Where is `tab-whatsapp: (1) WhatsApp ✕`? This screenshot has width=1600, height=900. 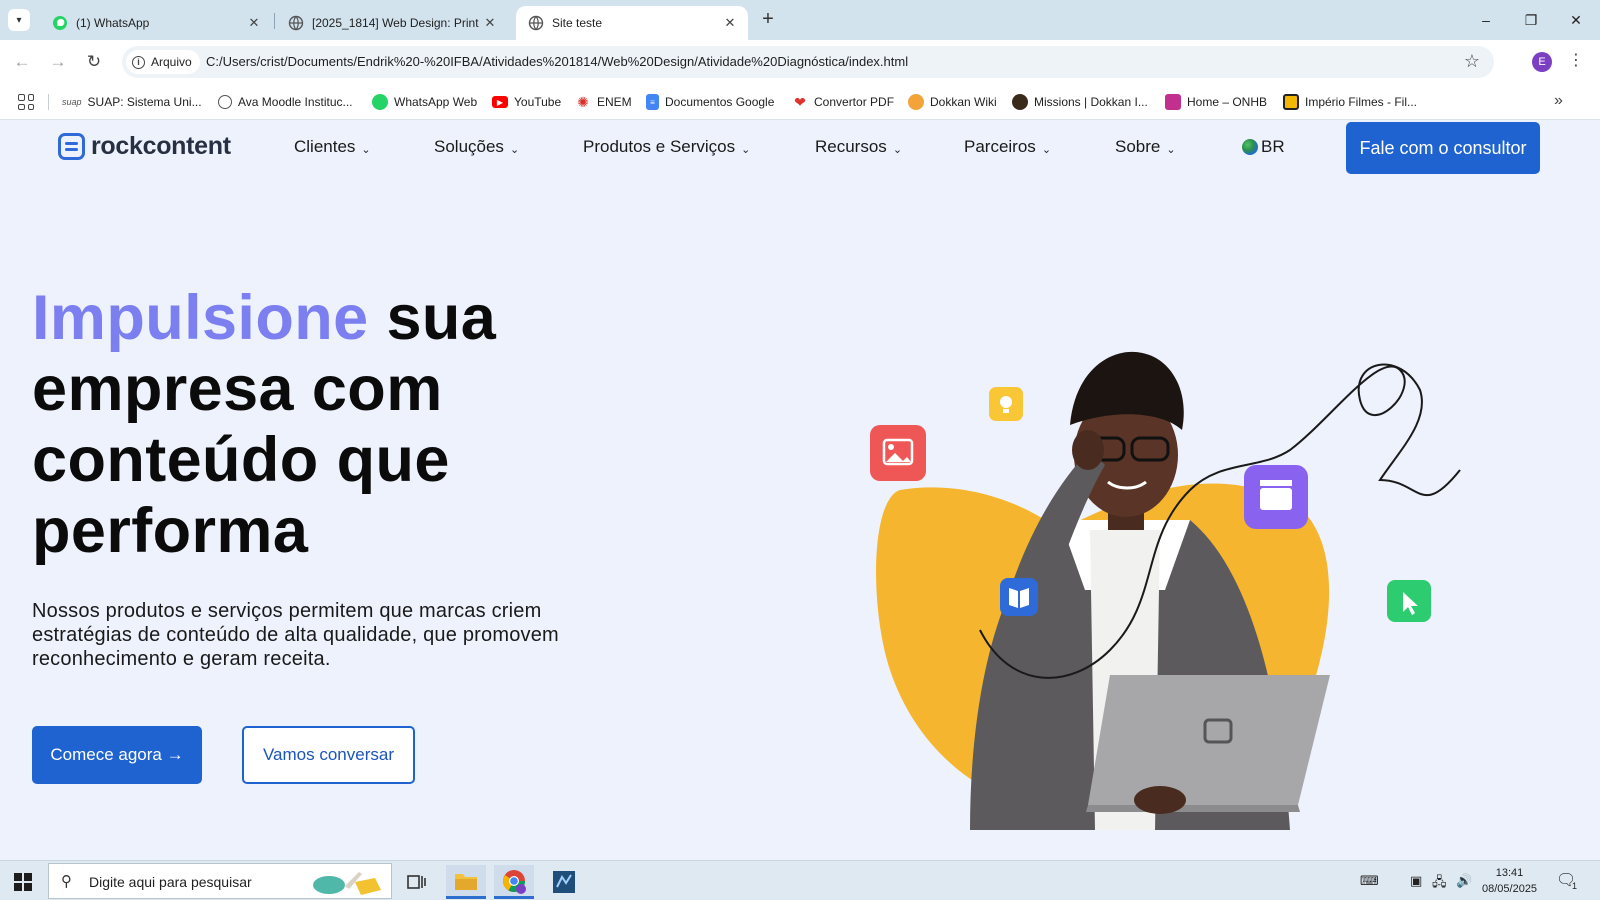
tab-whatsapp: (1) WhatsApp ✕ is located at coordinates (156, 23).